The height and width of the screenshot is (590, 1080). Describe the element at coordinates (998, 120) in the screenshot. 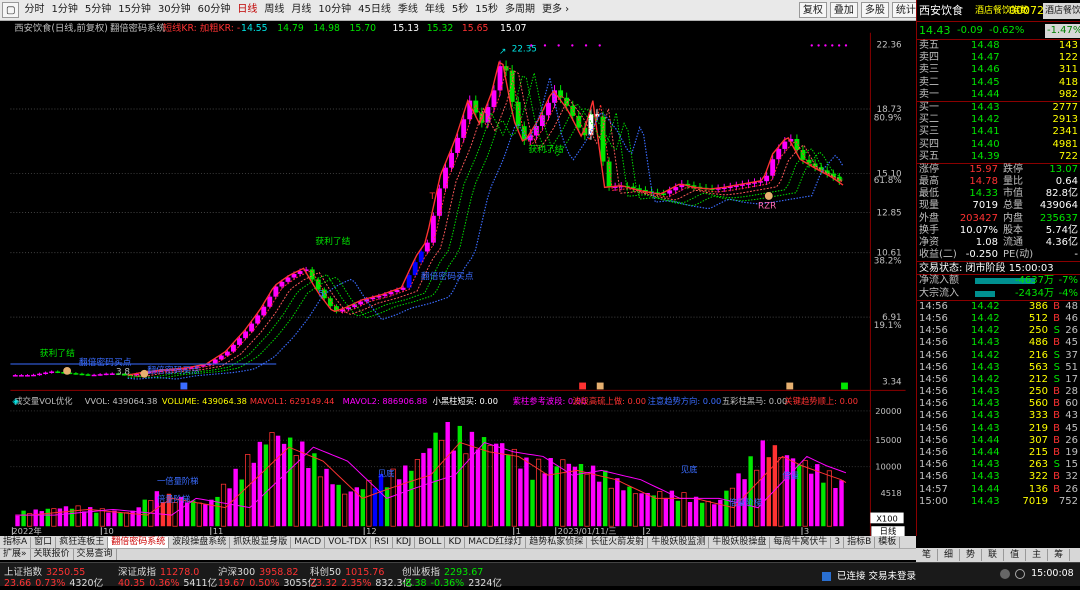

I see `order-level-row: 买二 14.42 2913` at that location.